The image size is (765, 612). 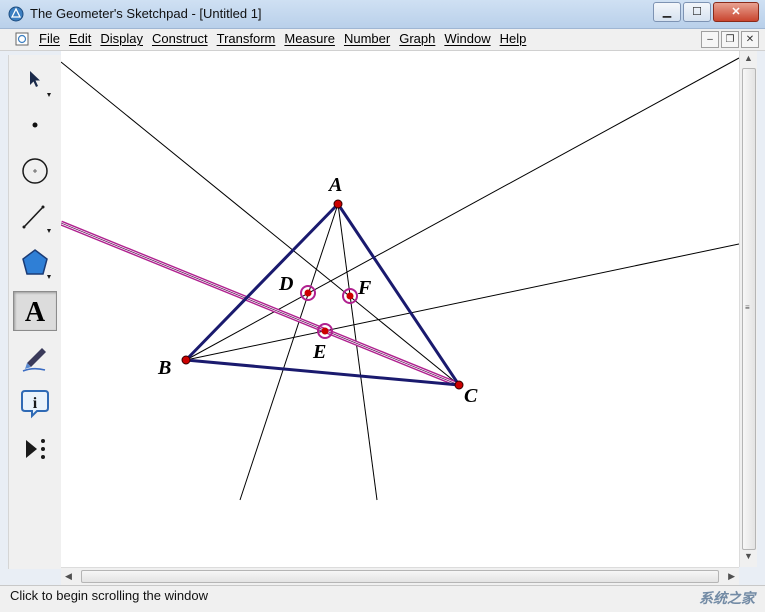 What do you see at coordinates (736, 12) in the screenshot?
I see `close-button: ✕` at bounding box center [736, 12].